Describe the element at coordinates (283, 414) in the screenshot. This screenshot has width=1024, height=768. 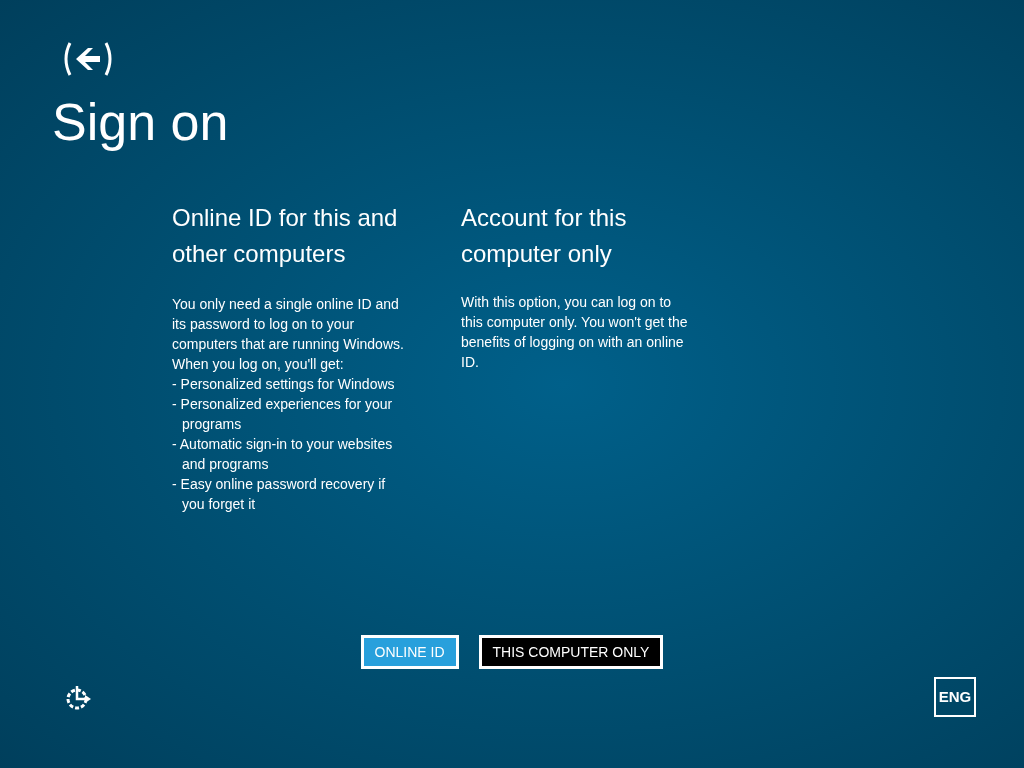
I see `benefit-item: - Personalized experiences for your programs` at that location.